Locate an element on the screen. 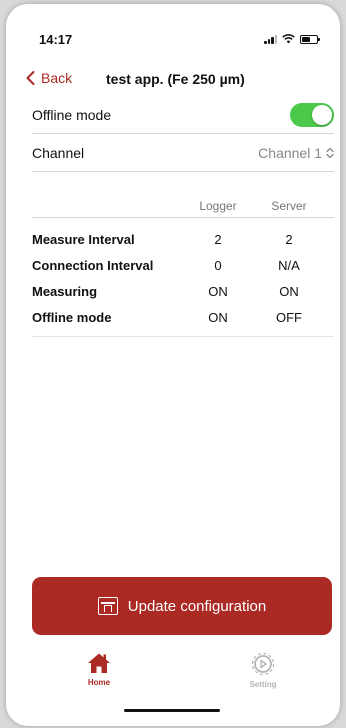 This screenshot has height=728, width=346. table-row: Measure Interval 2 2 is located at coordinates (183, 239).